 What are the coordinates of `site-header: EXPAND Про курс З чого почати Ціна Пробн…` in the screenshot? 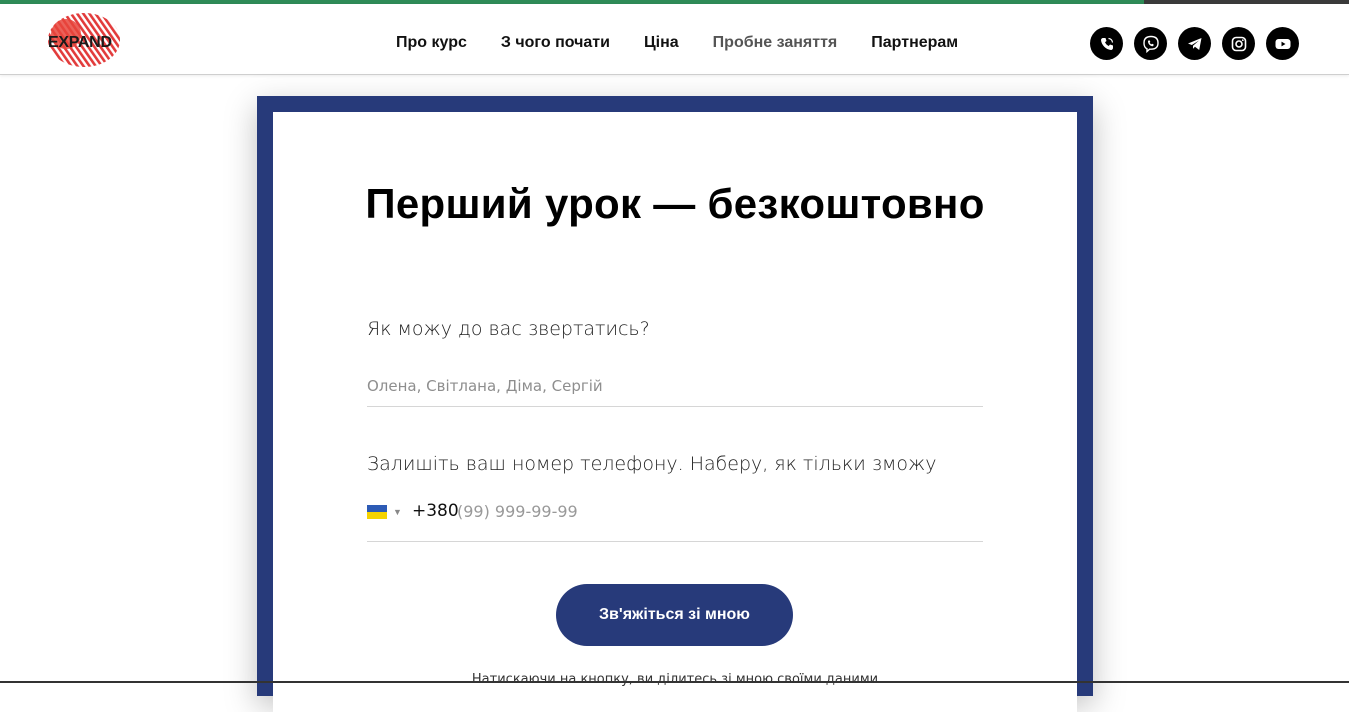 It's located at (674, 39).